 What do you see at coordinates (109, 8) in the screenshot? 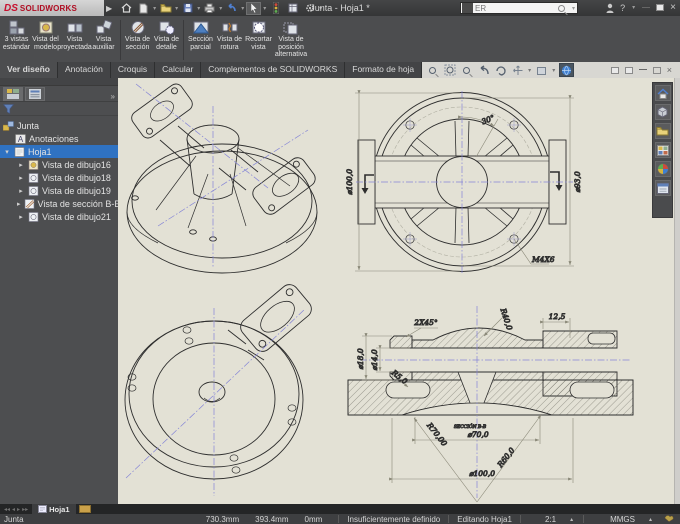
I see `menu-expand-arrow-icon: ▶` at bounding box center [109, 8].